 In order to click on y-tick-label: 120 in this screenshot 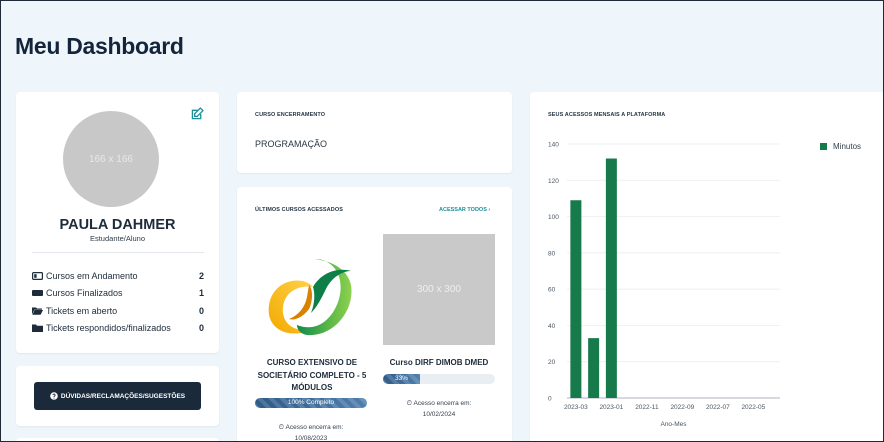, I will do `click(553, 181)`.